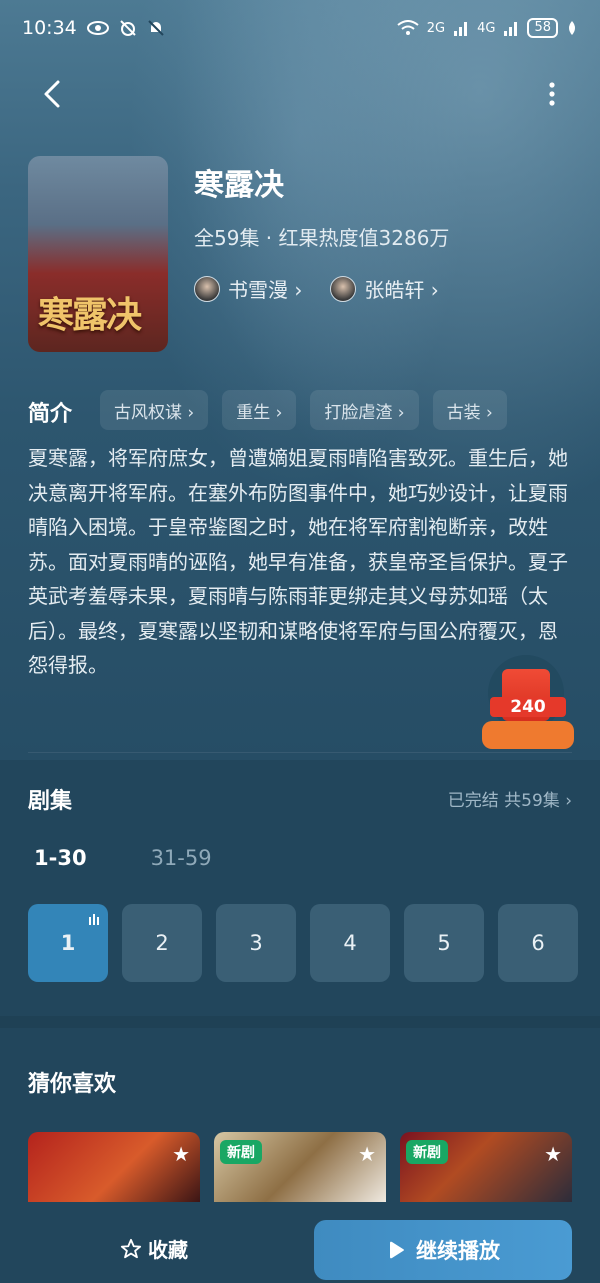 Image resolution: width=600 pixels, height=1283 pixels. Describe the element at coordinates (181, 858) in the screenshot. I see `tab-range-31-59: 31-59` at that location.